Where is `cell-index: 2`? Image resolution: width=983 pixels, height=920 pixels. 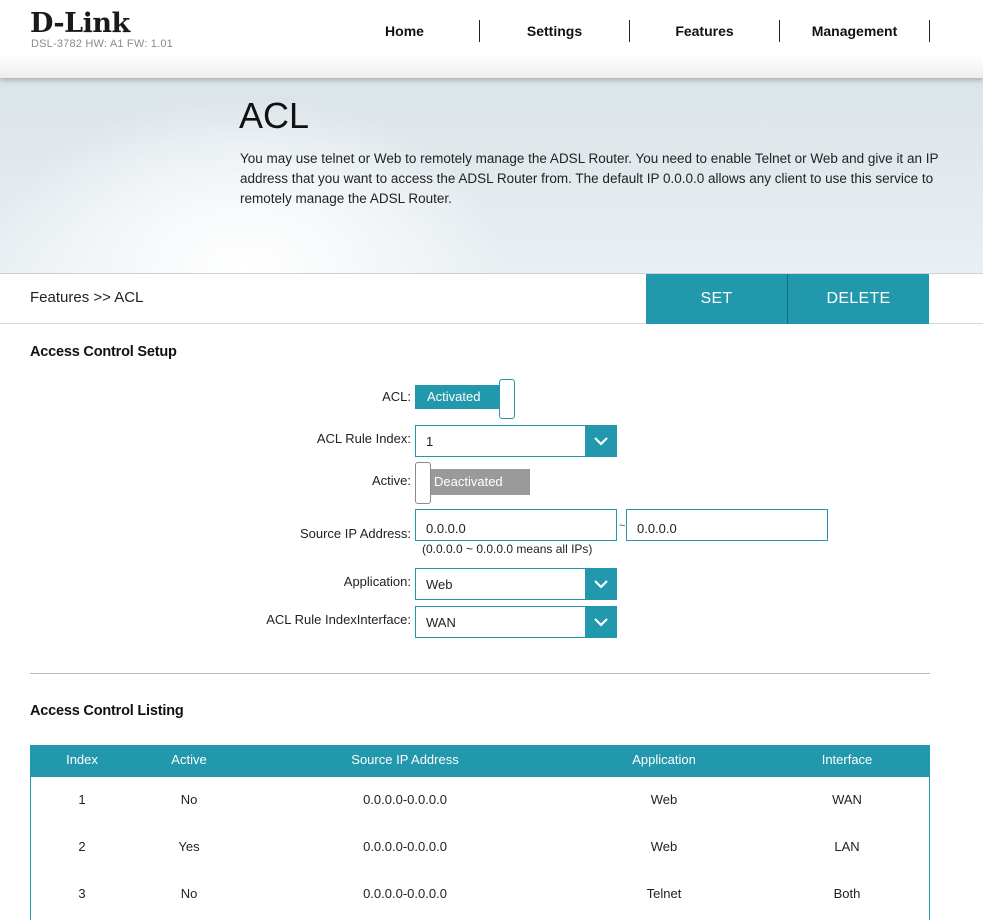
cell-index: 2 is located at coordinates (82, 846).